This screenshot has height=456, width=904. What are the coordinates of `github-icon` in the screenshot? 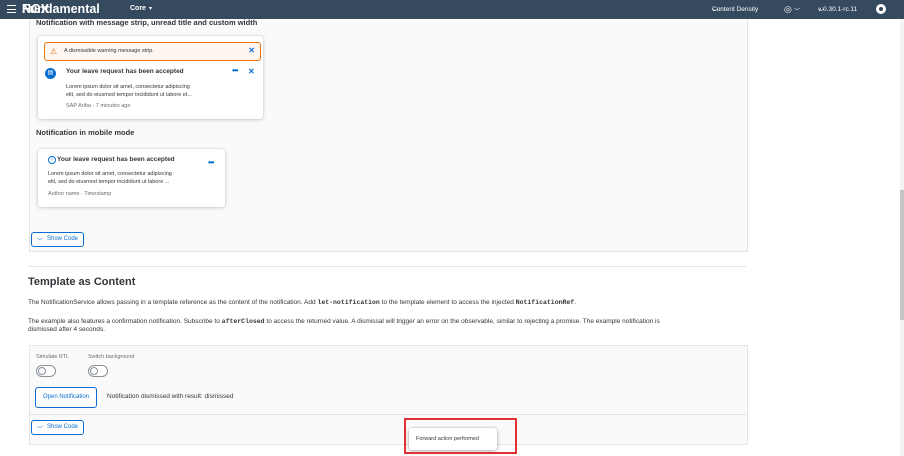 It's located at (881, 9).